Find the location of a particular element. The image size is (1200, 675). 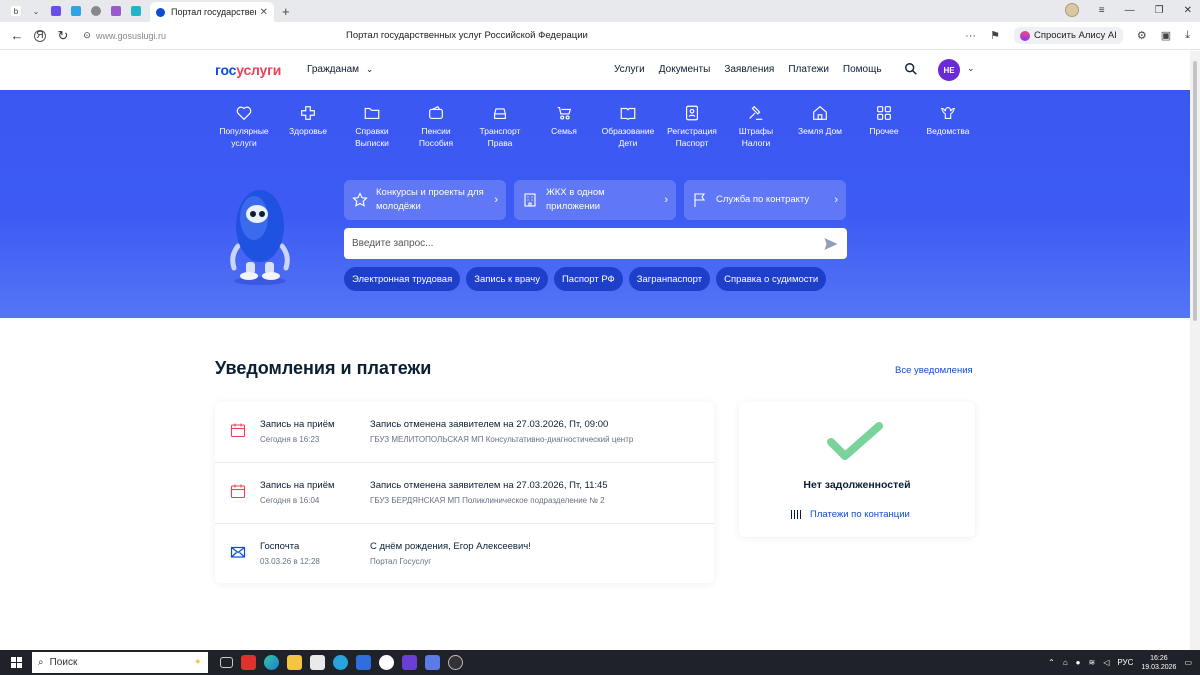

start-button is located at coordinates (16, 662).